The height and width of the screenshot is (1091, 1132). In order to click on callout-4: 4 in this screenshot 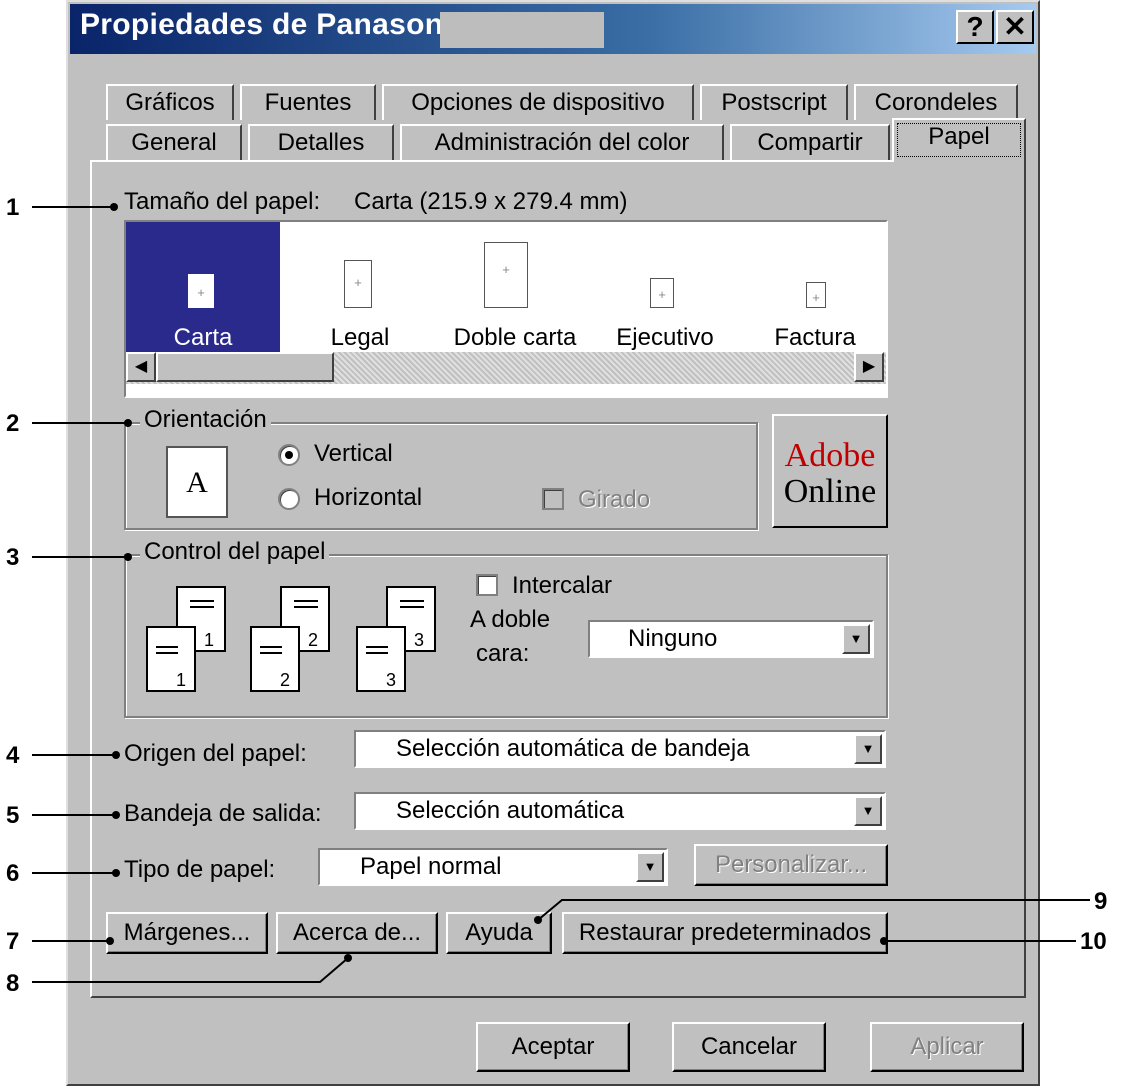, I will do `click(13, 755)`.